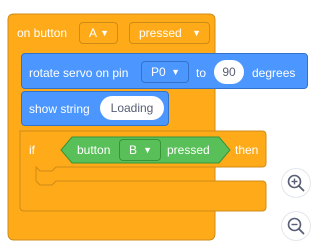 The height and width of the screenshot is (248, 324). I want to click on zoom-in-button, so click(296, 183).